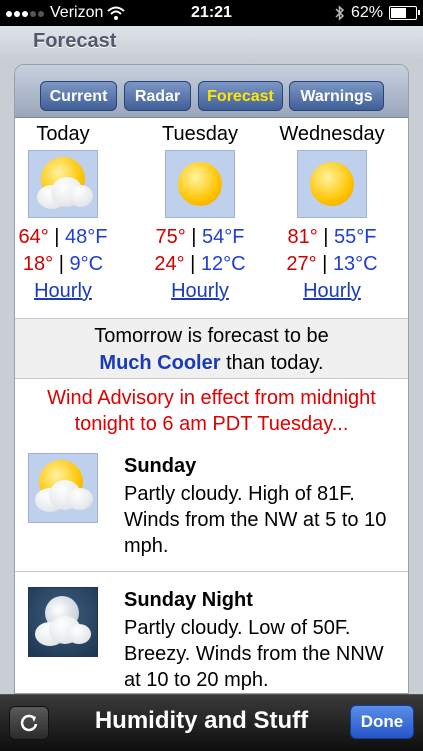  I want to click on low-c: 13°C, so click(355, 264).